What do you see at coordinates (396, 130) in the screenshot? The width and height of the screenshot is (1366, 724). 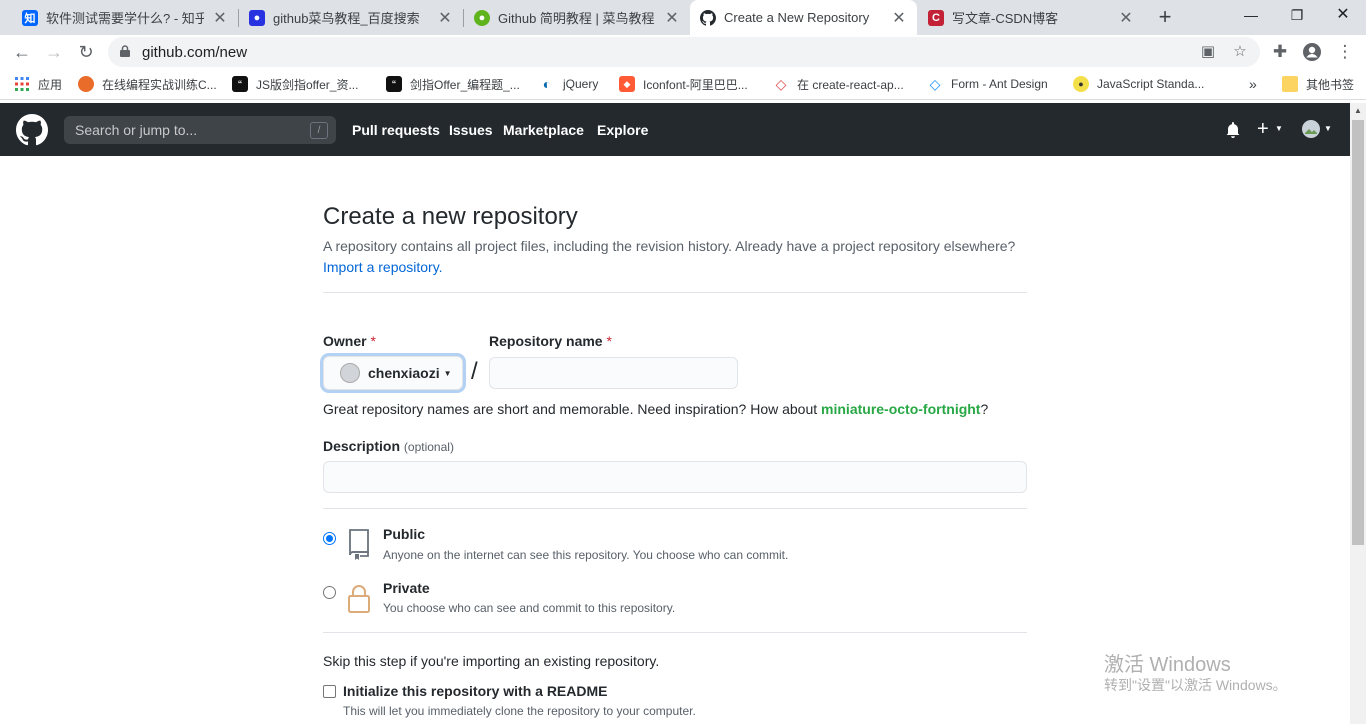 I see `nav-pull-requests: Pull requests` at bounding box center [396, 130].